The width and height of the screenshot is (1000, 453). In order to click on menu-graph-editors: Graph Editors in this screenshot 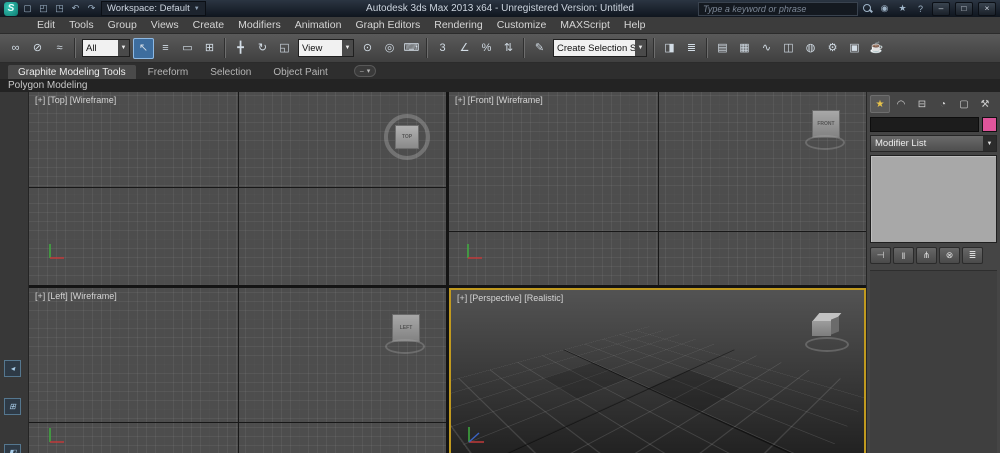, I will do `click(387, 25)`.